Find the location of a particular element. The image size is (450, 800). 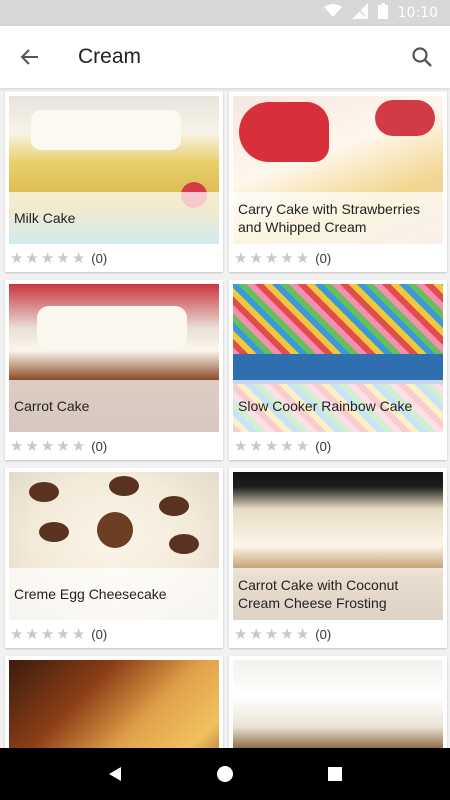

triangle-back-icon is located at coordinates (115, 774).